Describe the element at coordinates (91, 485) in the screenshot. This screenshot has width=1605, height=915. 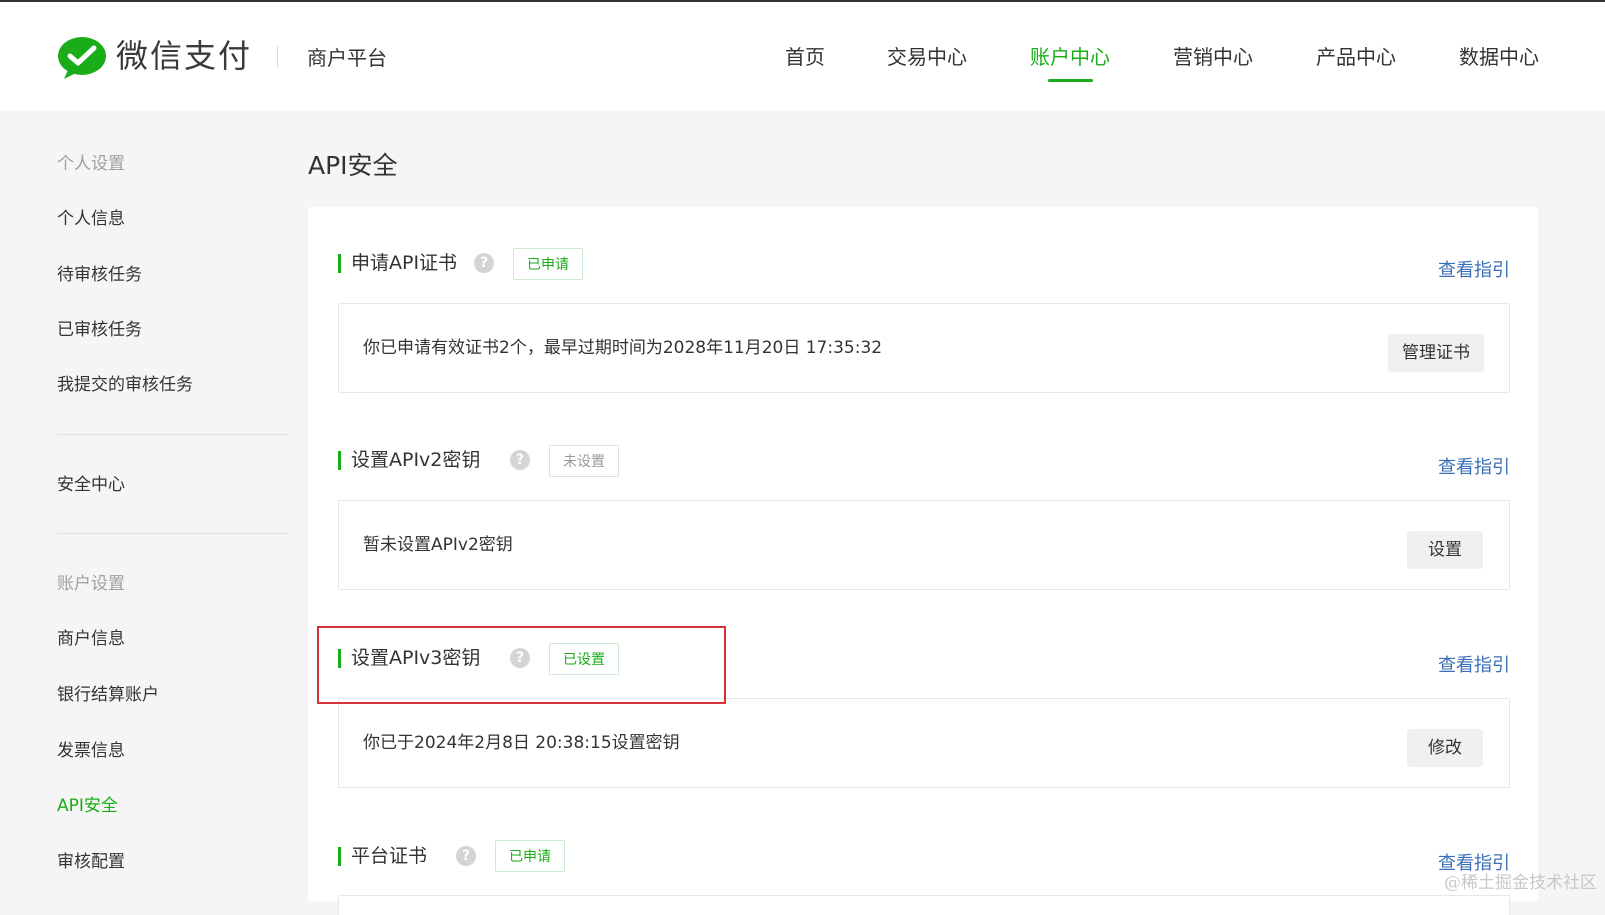
I see `sidebar-item-security-center: 安全中心` at that location.